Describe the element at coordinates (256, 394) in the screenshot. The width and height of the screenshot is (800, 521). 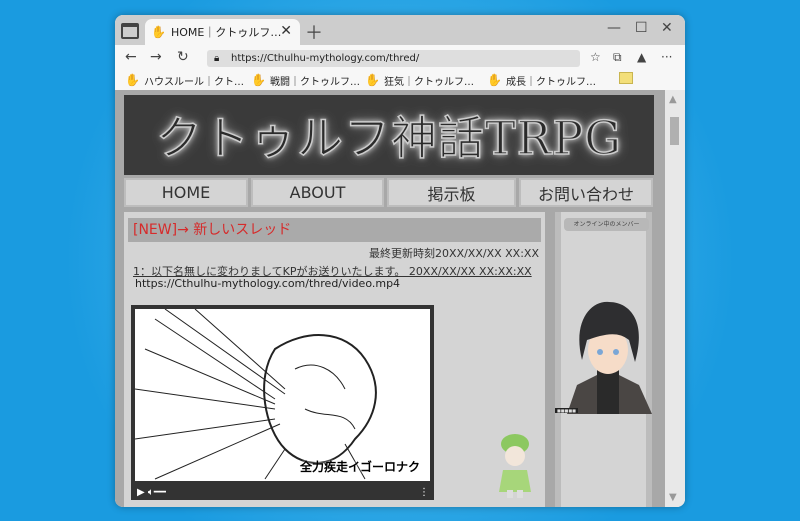
I see `manga-illustration` at that location.